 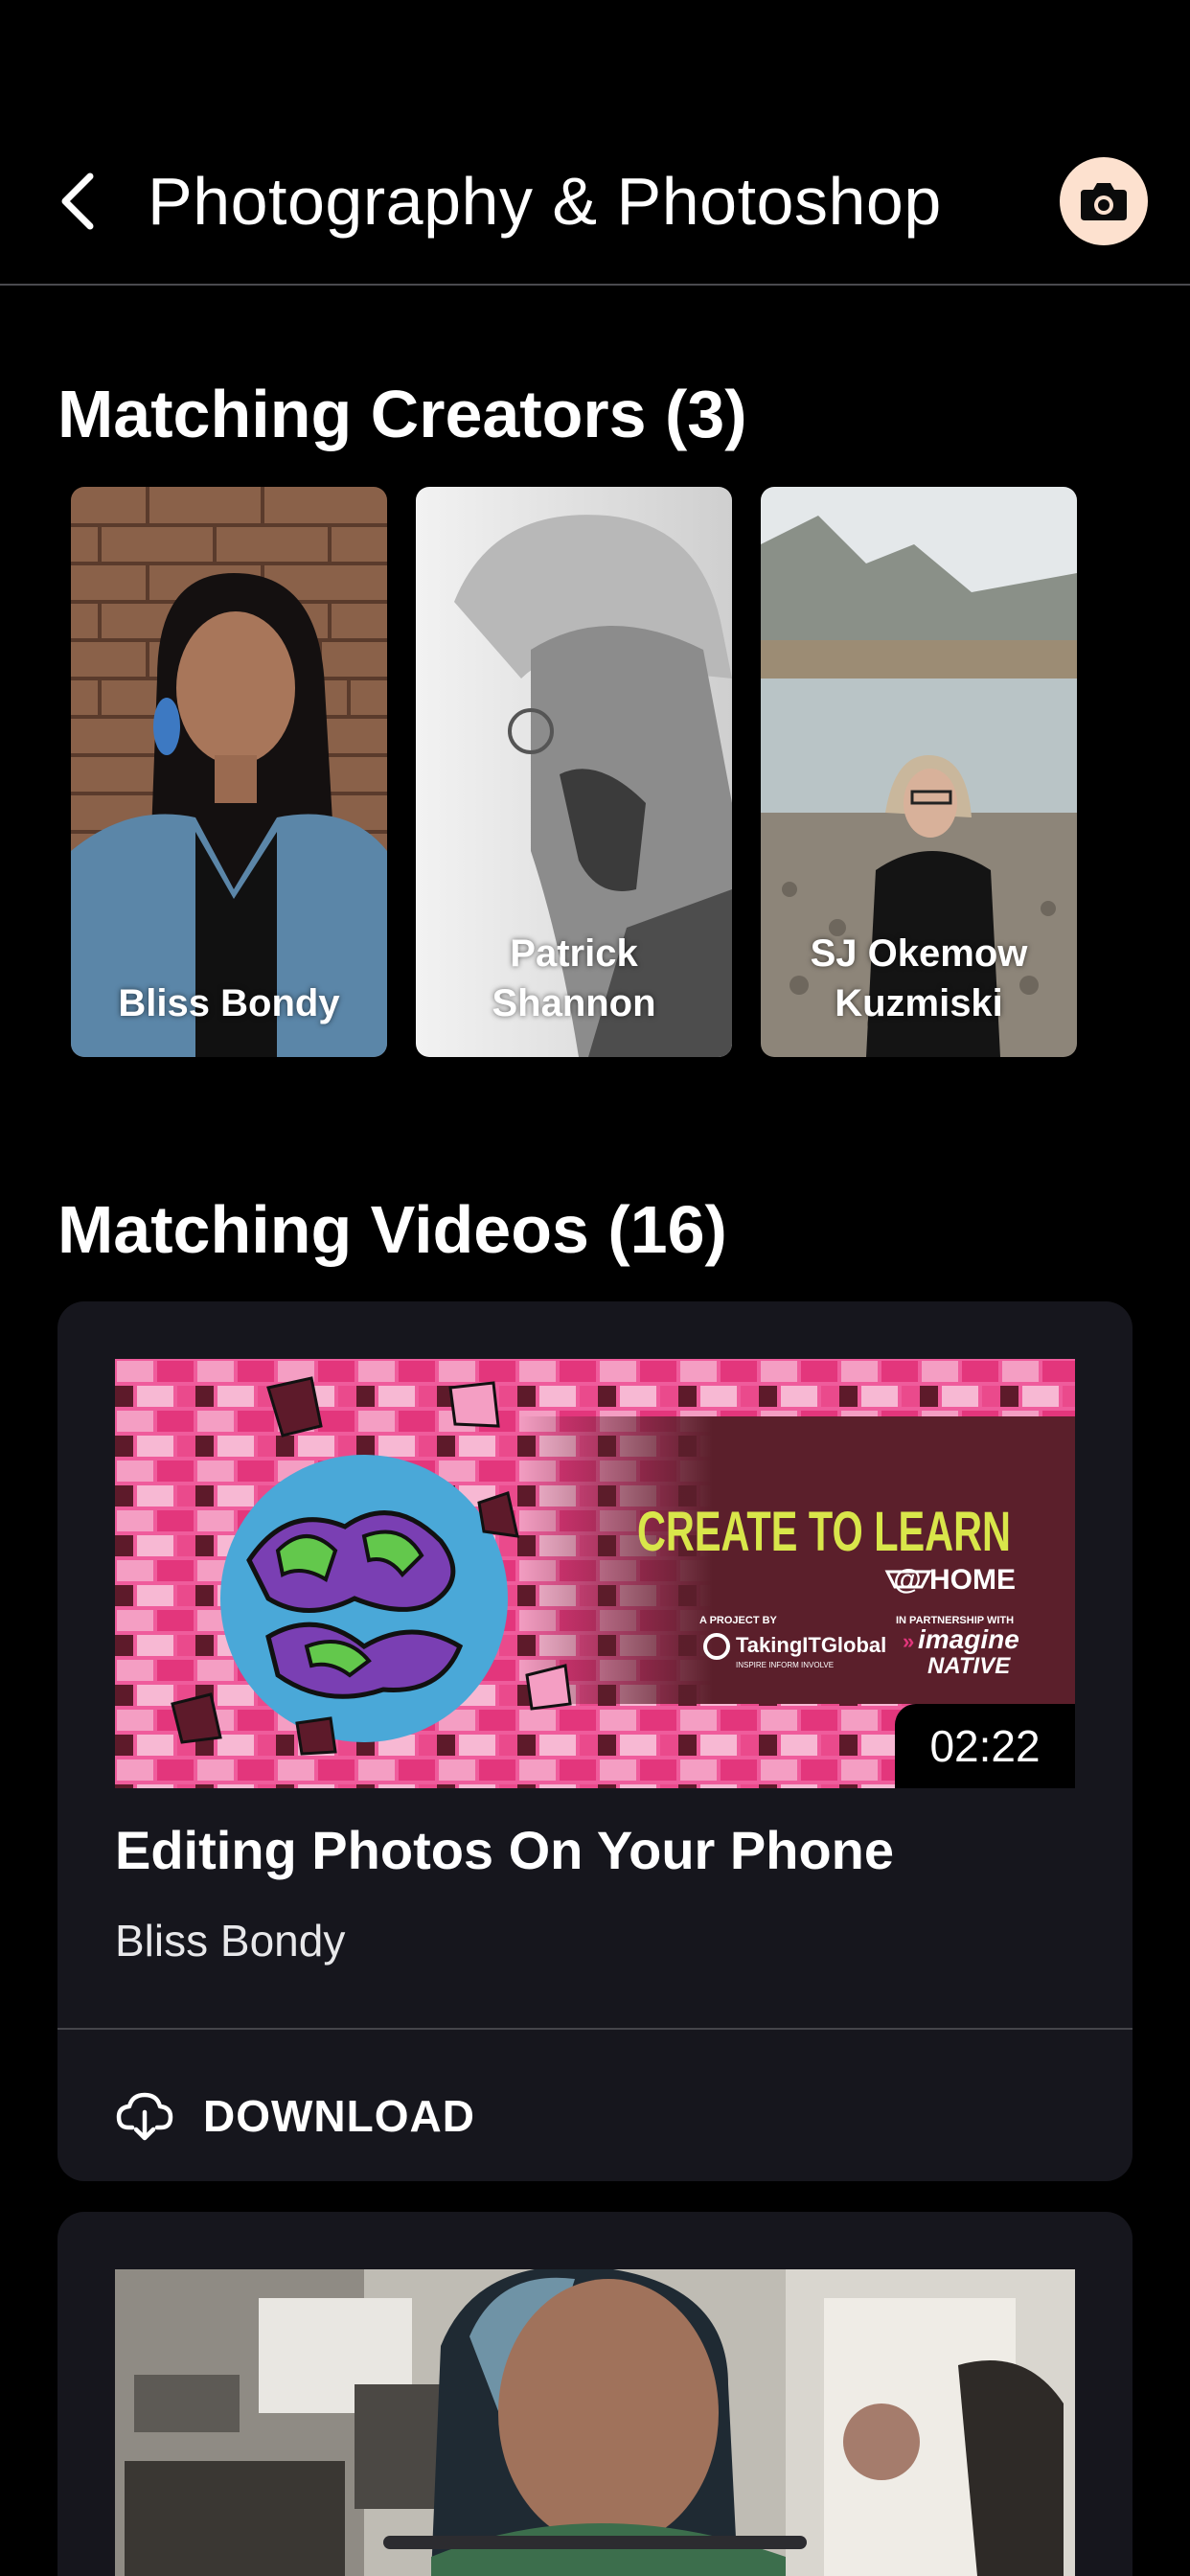 What do you see at coordinates (968, 1639) in the screenshot?
I see `imagine-native-logo-line1: imagine` at bounding box center [968, 1639].